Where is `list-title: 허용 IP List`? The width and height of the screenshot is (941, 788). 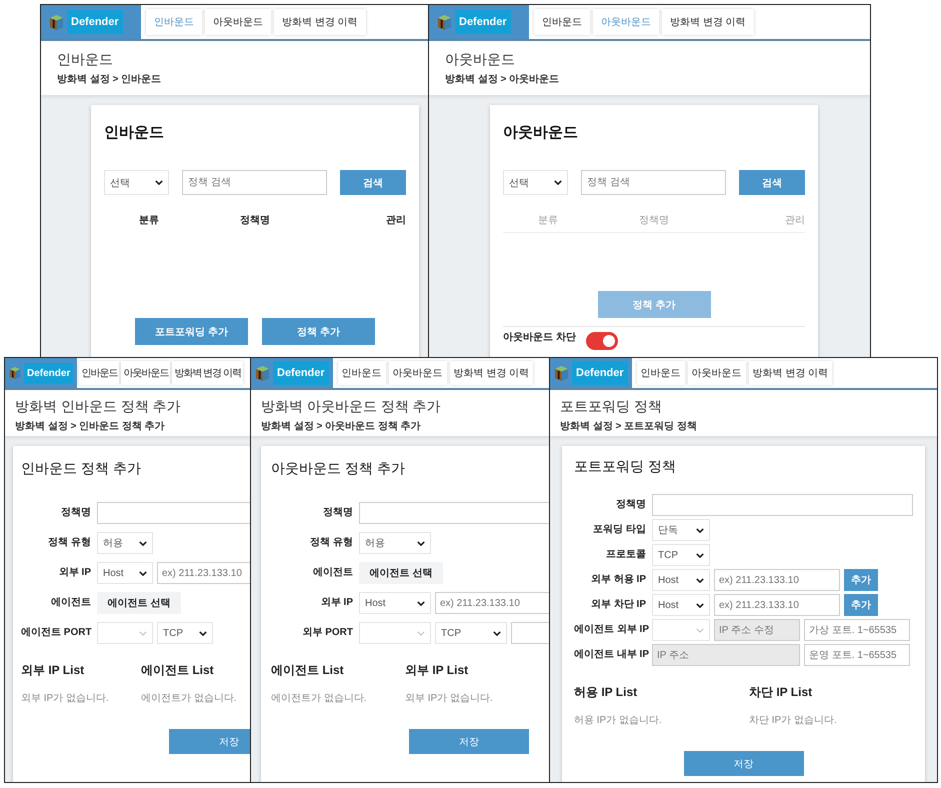 list-title: 허용 IP List is located at coordinates (606, 692).